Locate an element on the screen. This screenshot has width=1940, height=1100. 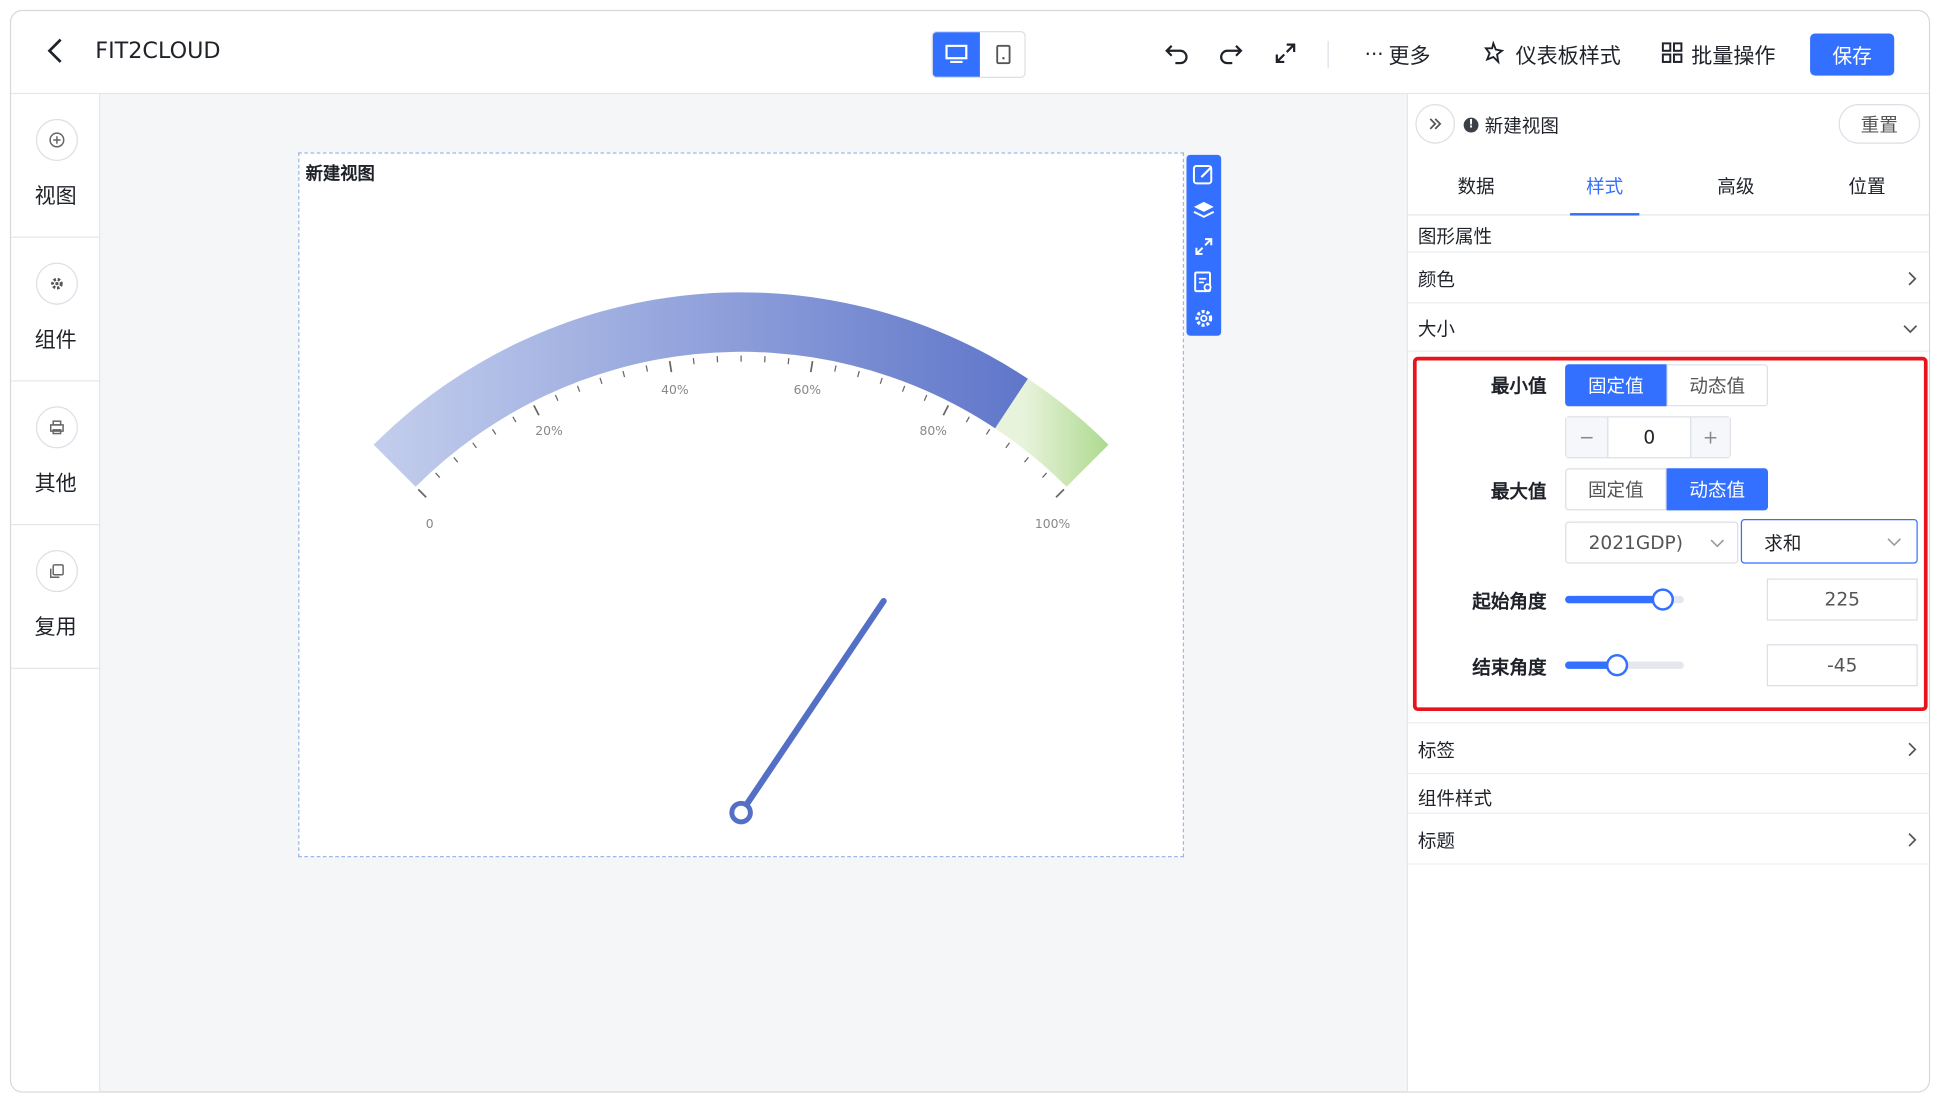
gauge-tick-label: 80% is located at coordinates (933, 431).